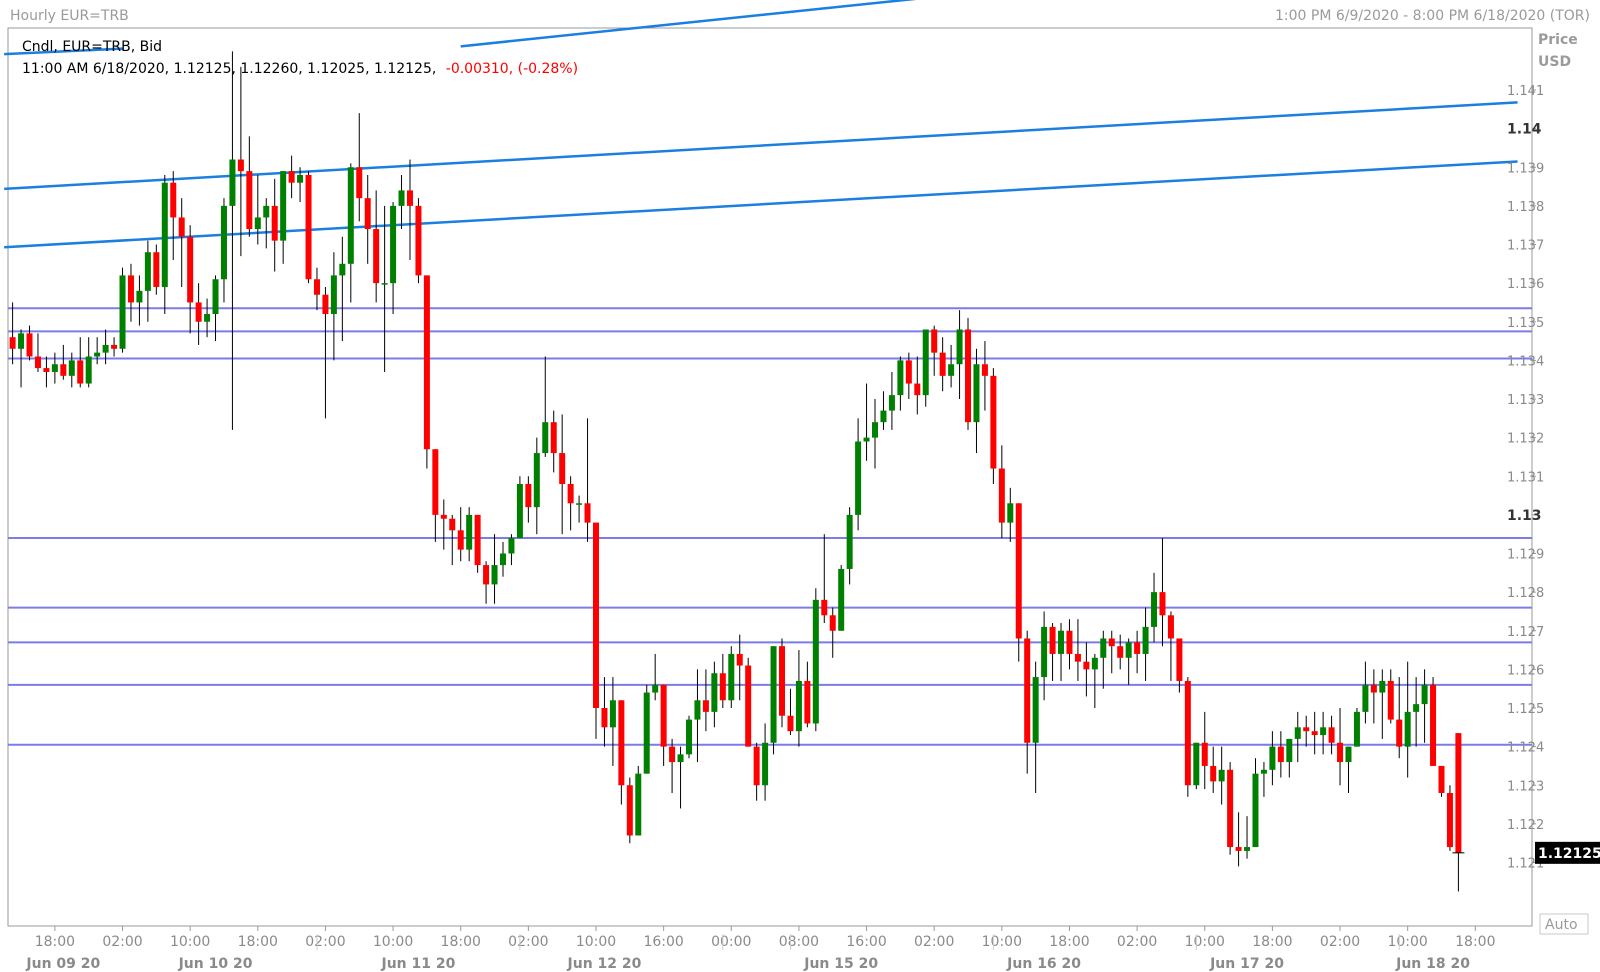 The height and width of the screenshot is (972, 1600). I want to click on price-tick-label: 1.136, so click(1525, 284).